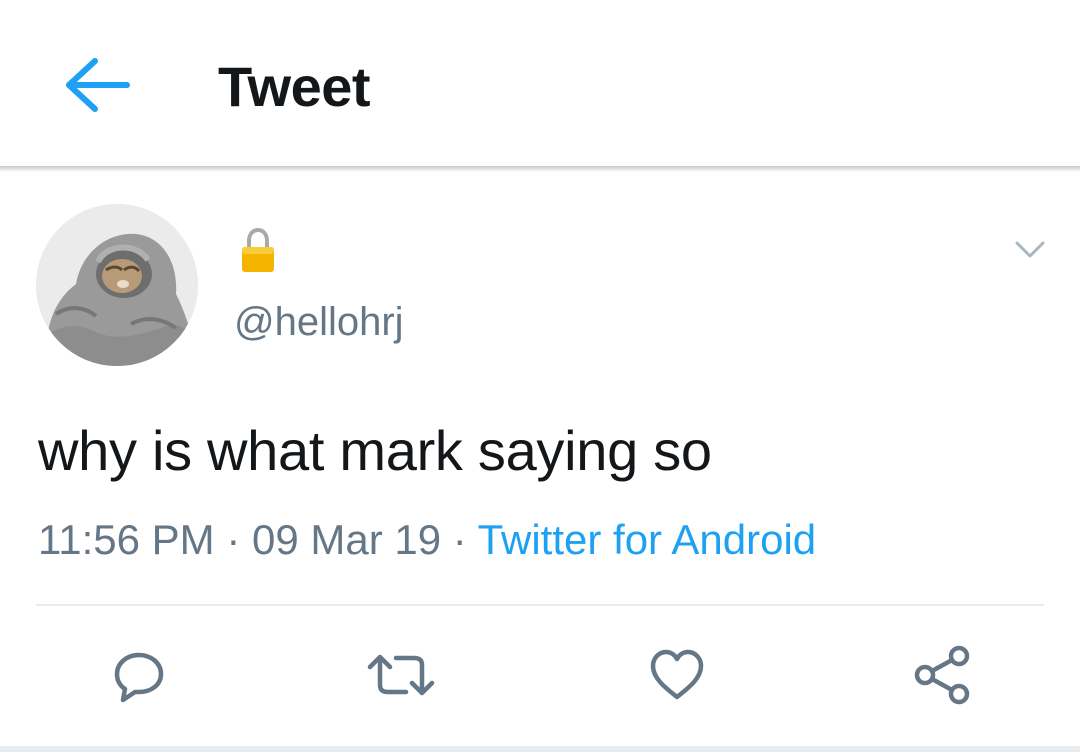 Image resolution: width=1080 pixels, height=752 pixels. I want to click on lock-icon, so click(258, 250).